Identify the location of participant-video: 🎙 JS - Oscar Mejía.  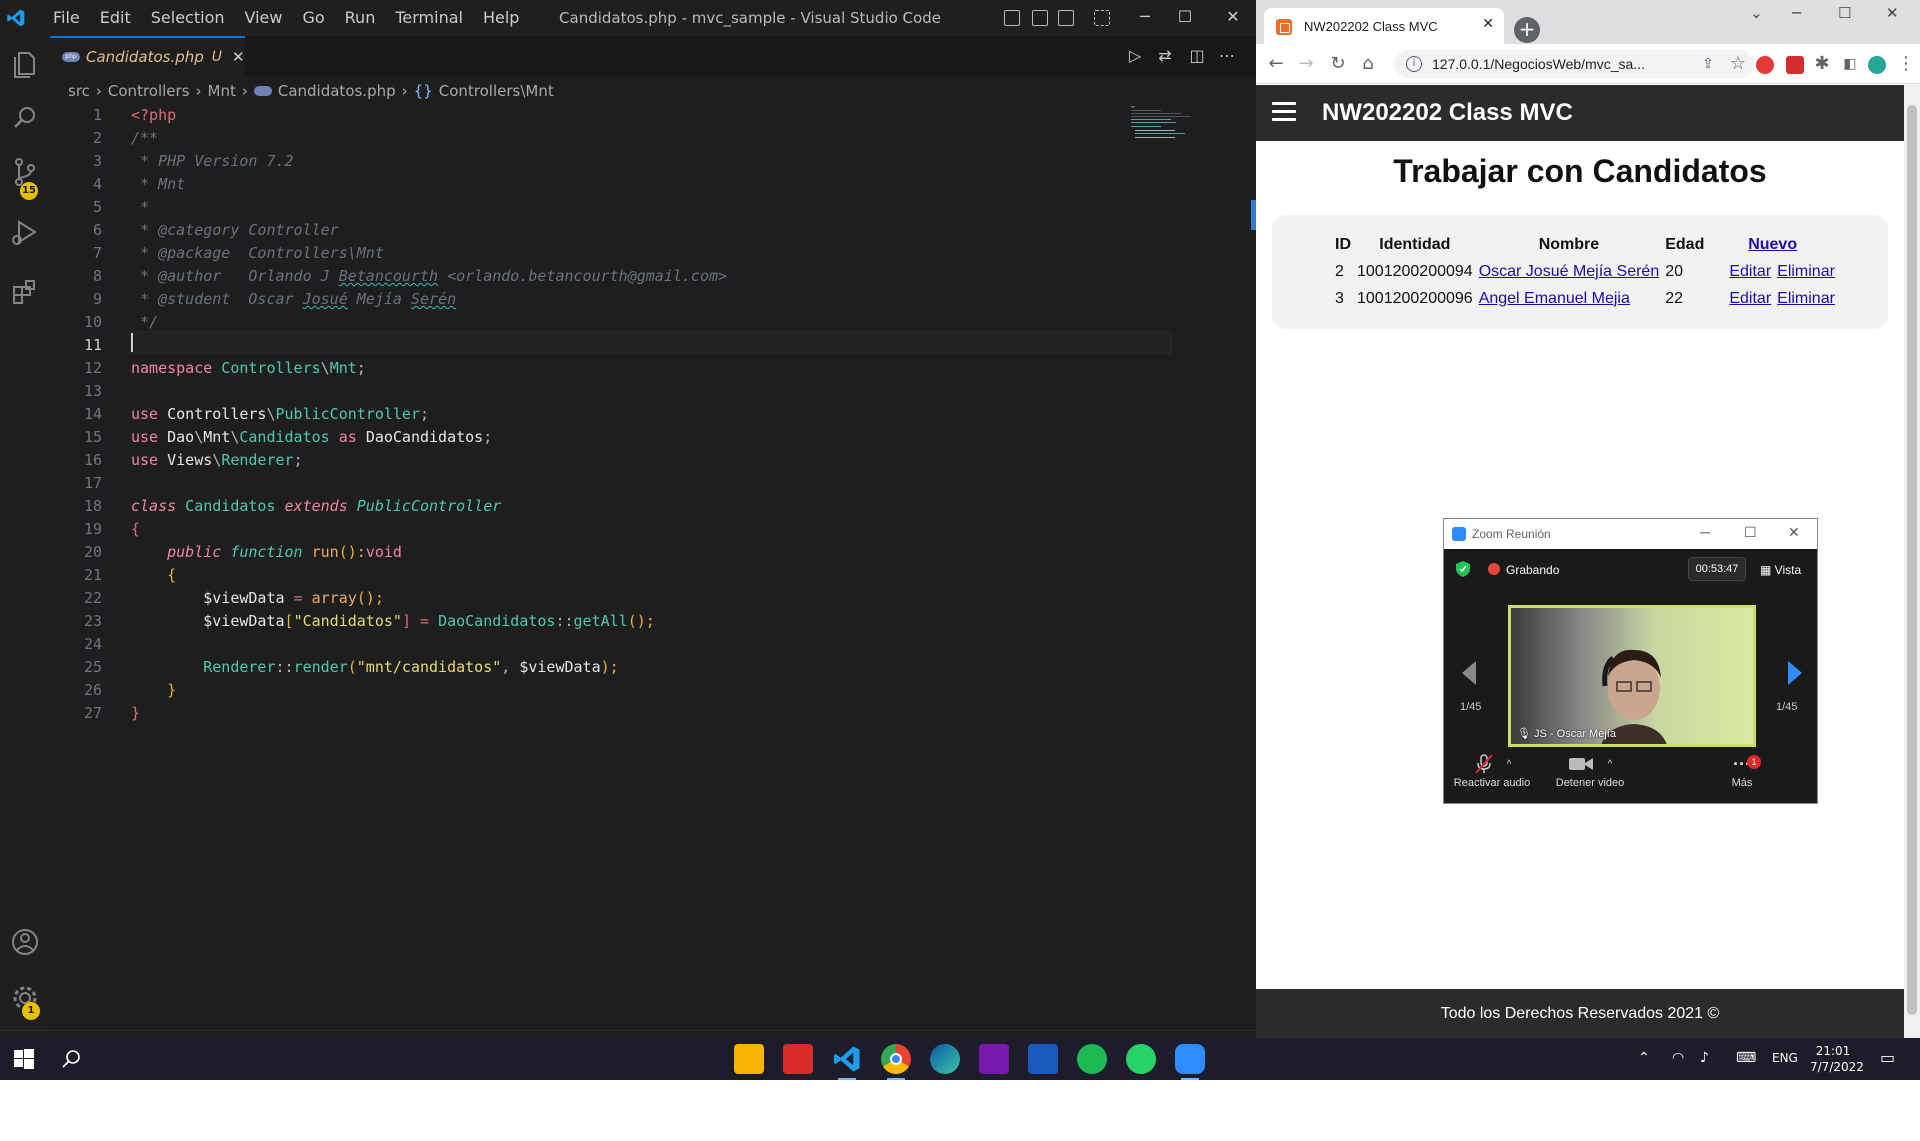
(1632, 676).